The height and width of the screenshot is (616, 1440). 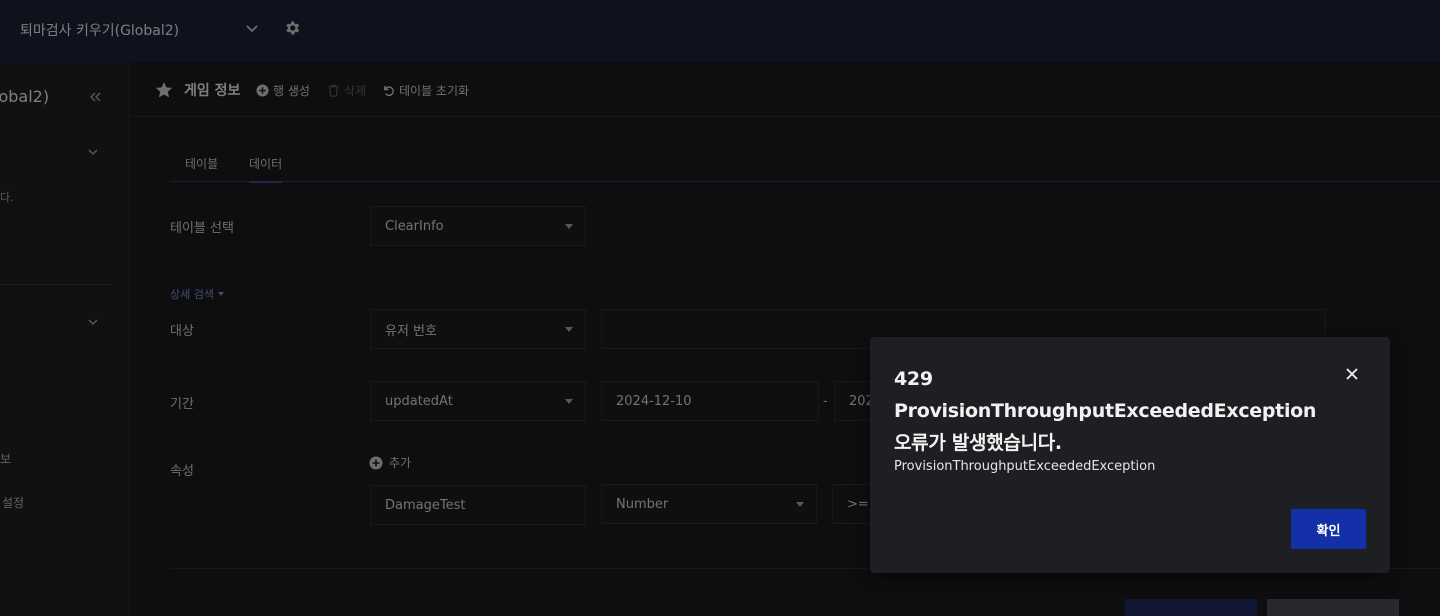 I want to click on confirm-button: 확인, so click(x=1328, y=529).